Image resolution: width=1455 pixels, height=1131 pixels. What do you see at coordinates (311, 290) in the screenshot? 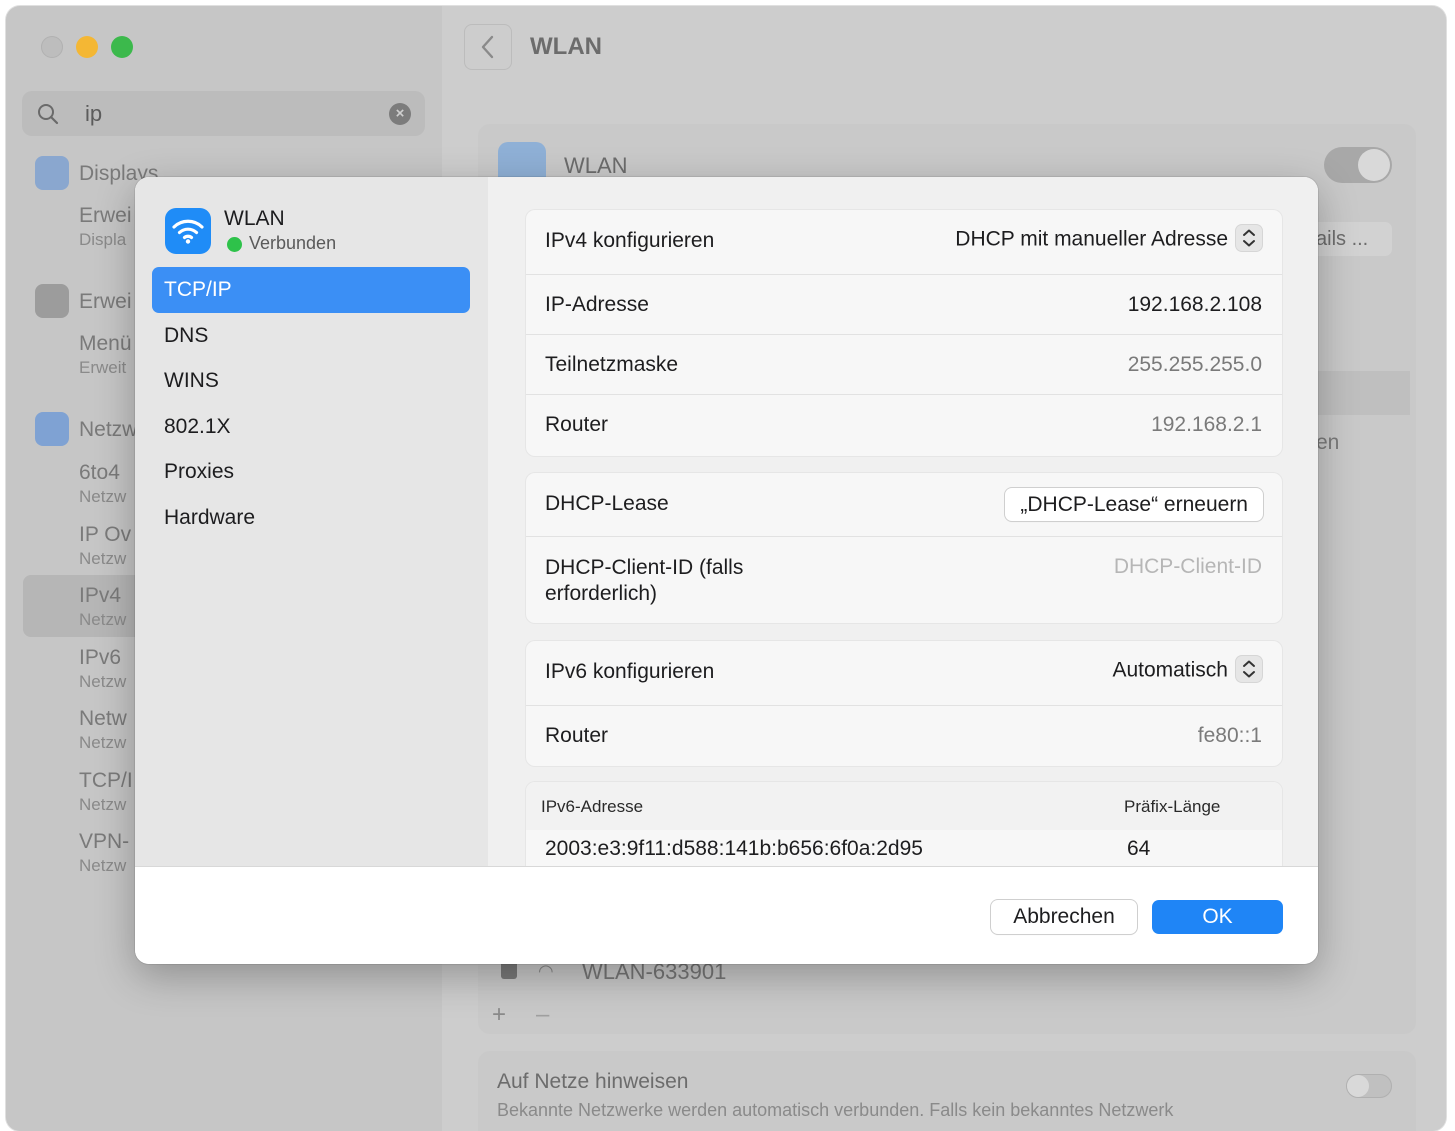
I see `tab-tcp-ip: TCP/IP` at bounding box center [311, 290].